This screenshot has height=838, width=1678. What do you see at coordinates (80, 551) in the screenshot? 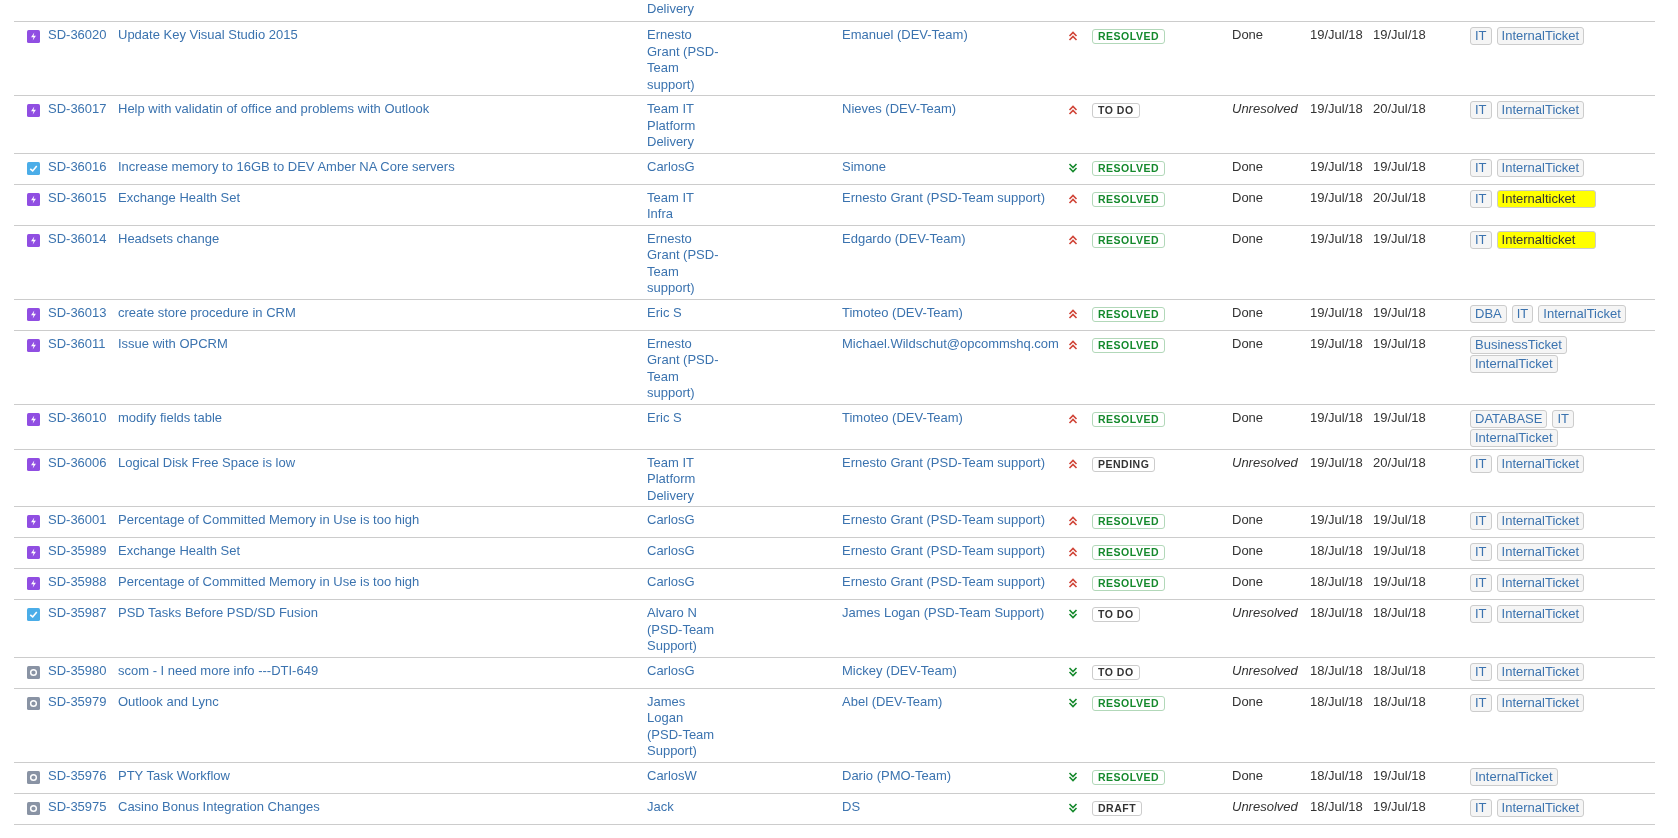
I see `issue-key-link: SD-35989` at bounding box center [80, 551].